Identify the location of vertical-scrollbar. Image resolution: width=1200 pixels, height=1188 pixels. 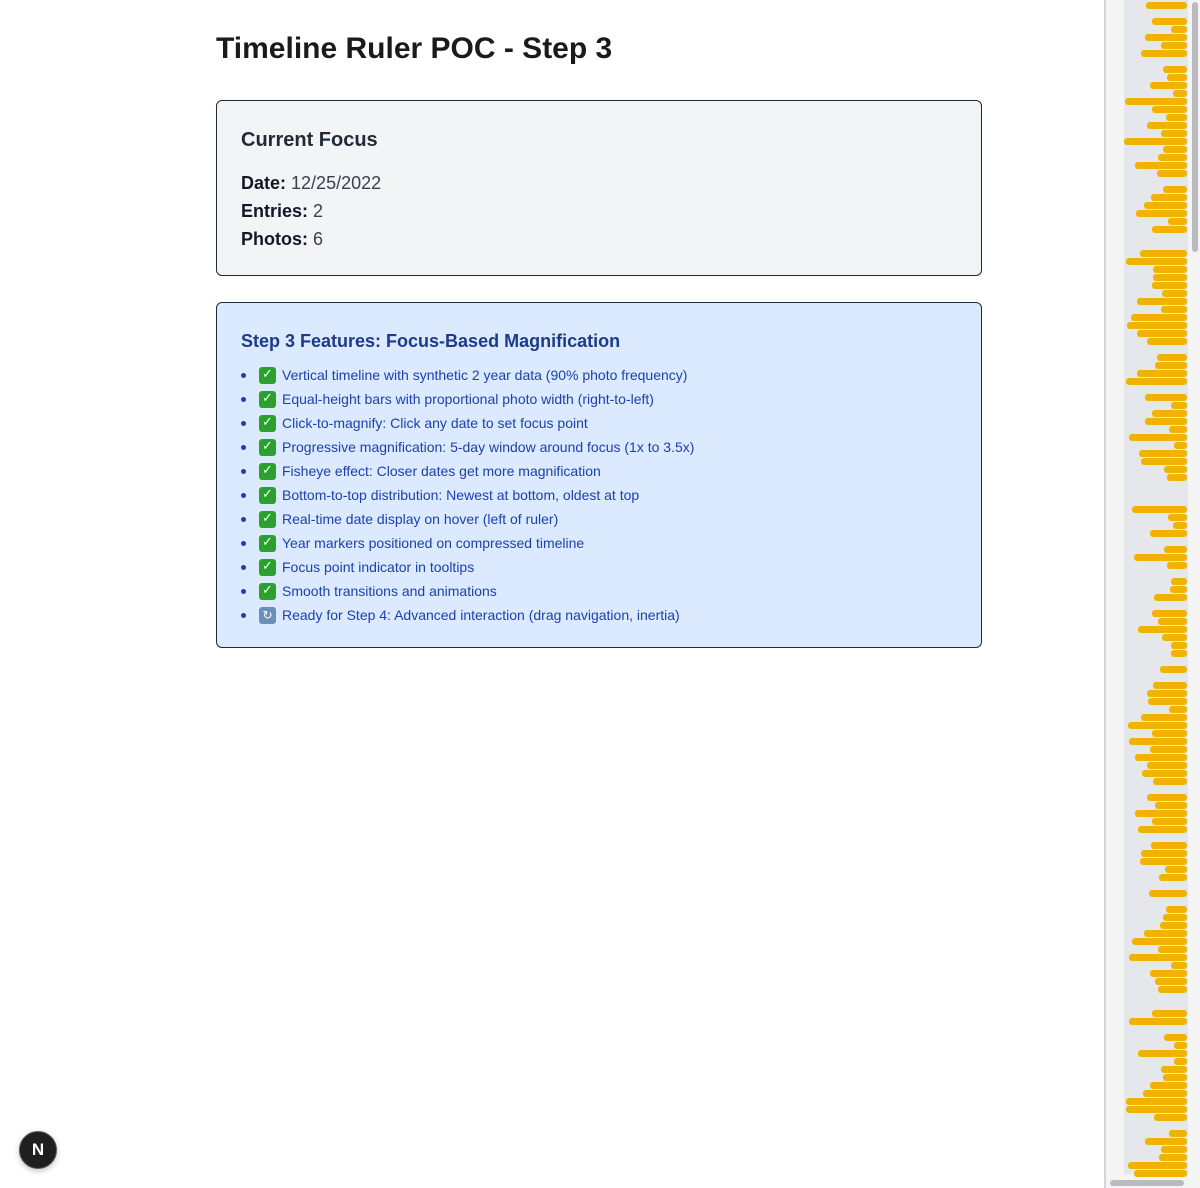
(1195, 127).